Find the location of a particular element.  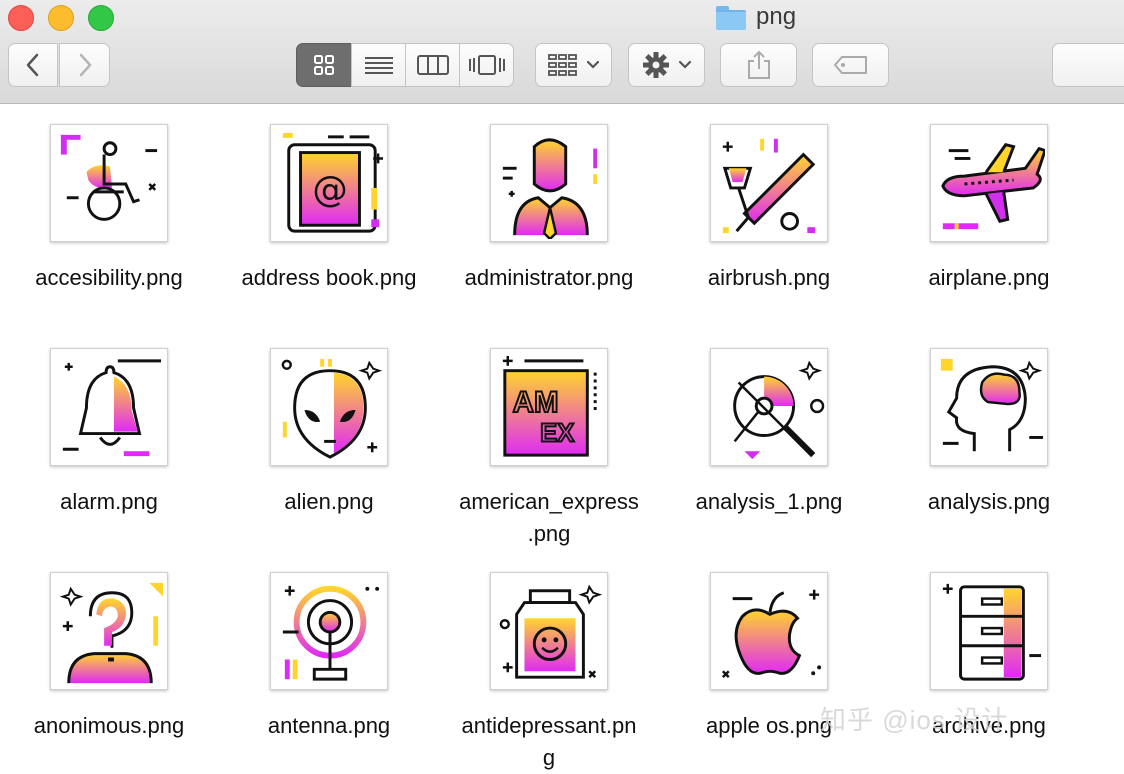

magnifier-analysis-icon is located at coordinates (779, 410).